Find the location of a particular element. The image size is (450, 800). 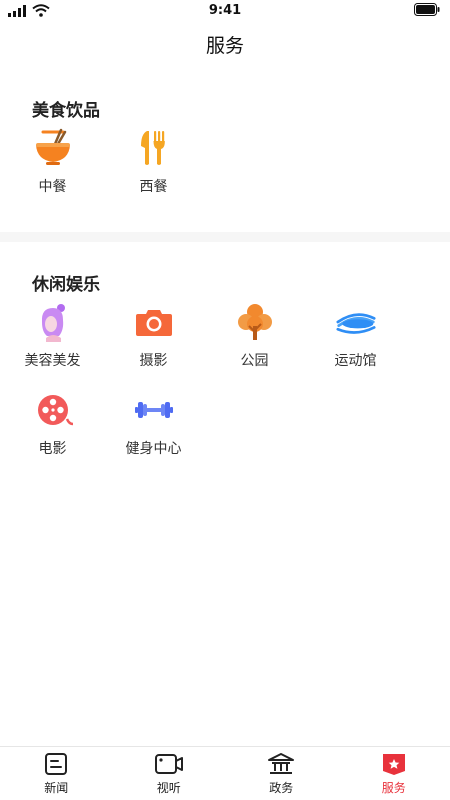

service-item-park: 公园 is located at coordinates (254, 344).